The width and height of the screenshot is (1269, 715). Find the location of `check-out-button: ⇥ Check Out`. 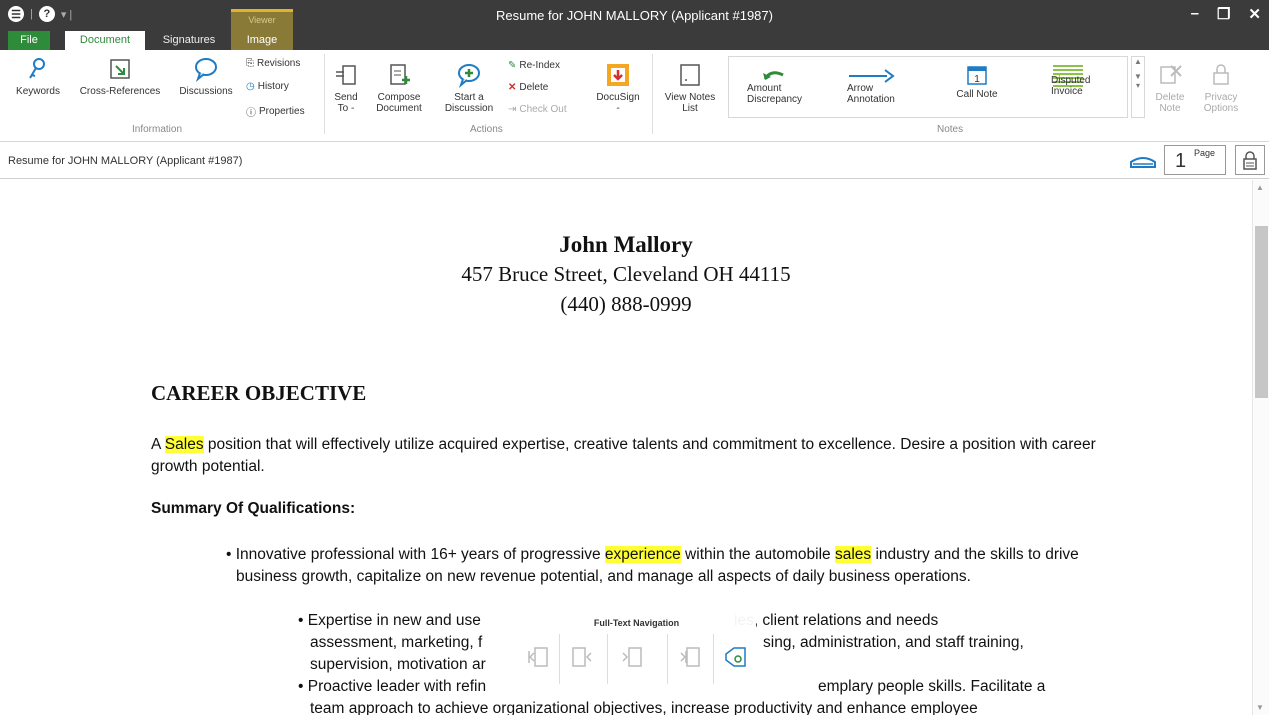

check-out-button: ⇥ Check Out is located at coordinates (537, 109).